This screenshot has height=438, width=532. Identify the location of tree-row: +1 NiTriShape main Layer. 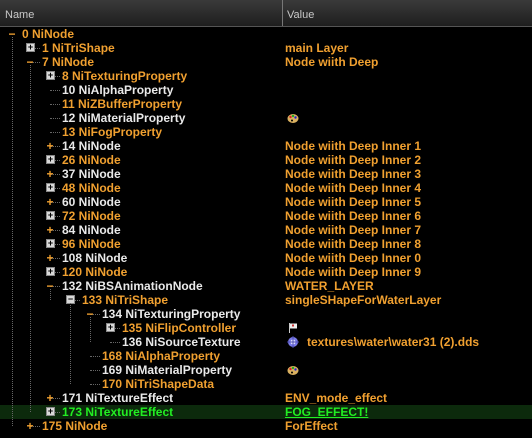
(266, 48).